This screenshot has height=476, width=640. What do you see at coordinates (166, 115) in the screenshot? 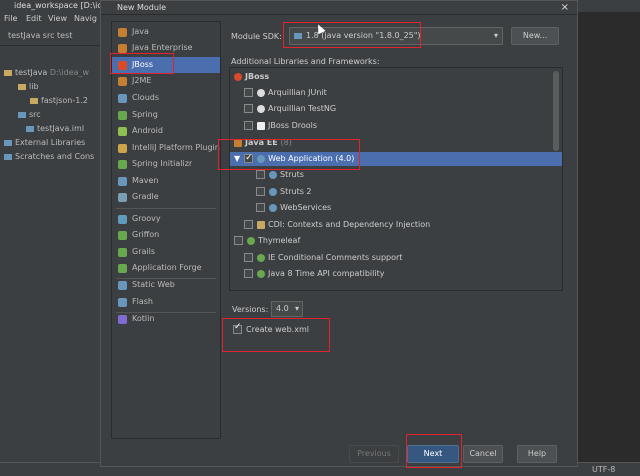
I see `list-item-spring: Spring` at bounding box center [166, 115].